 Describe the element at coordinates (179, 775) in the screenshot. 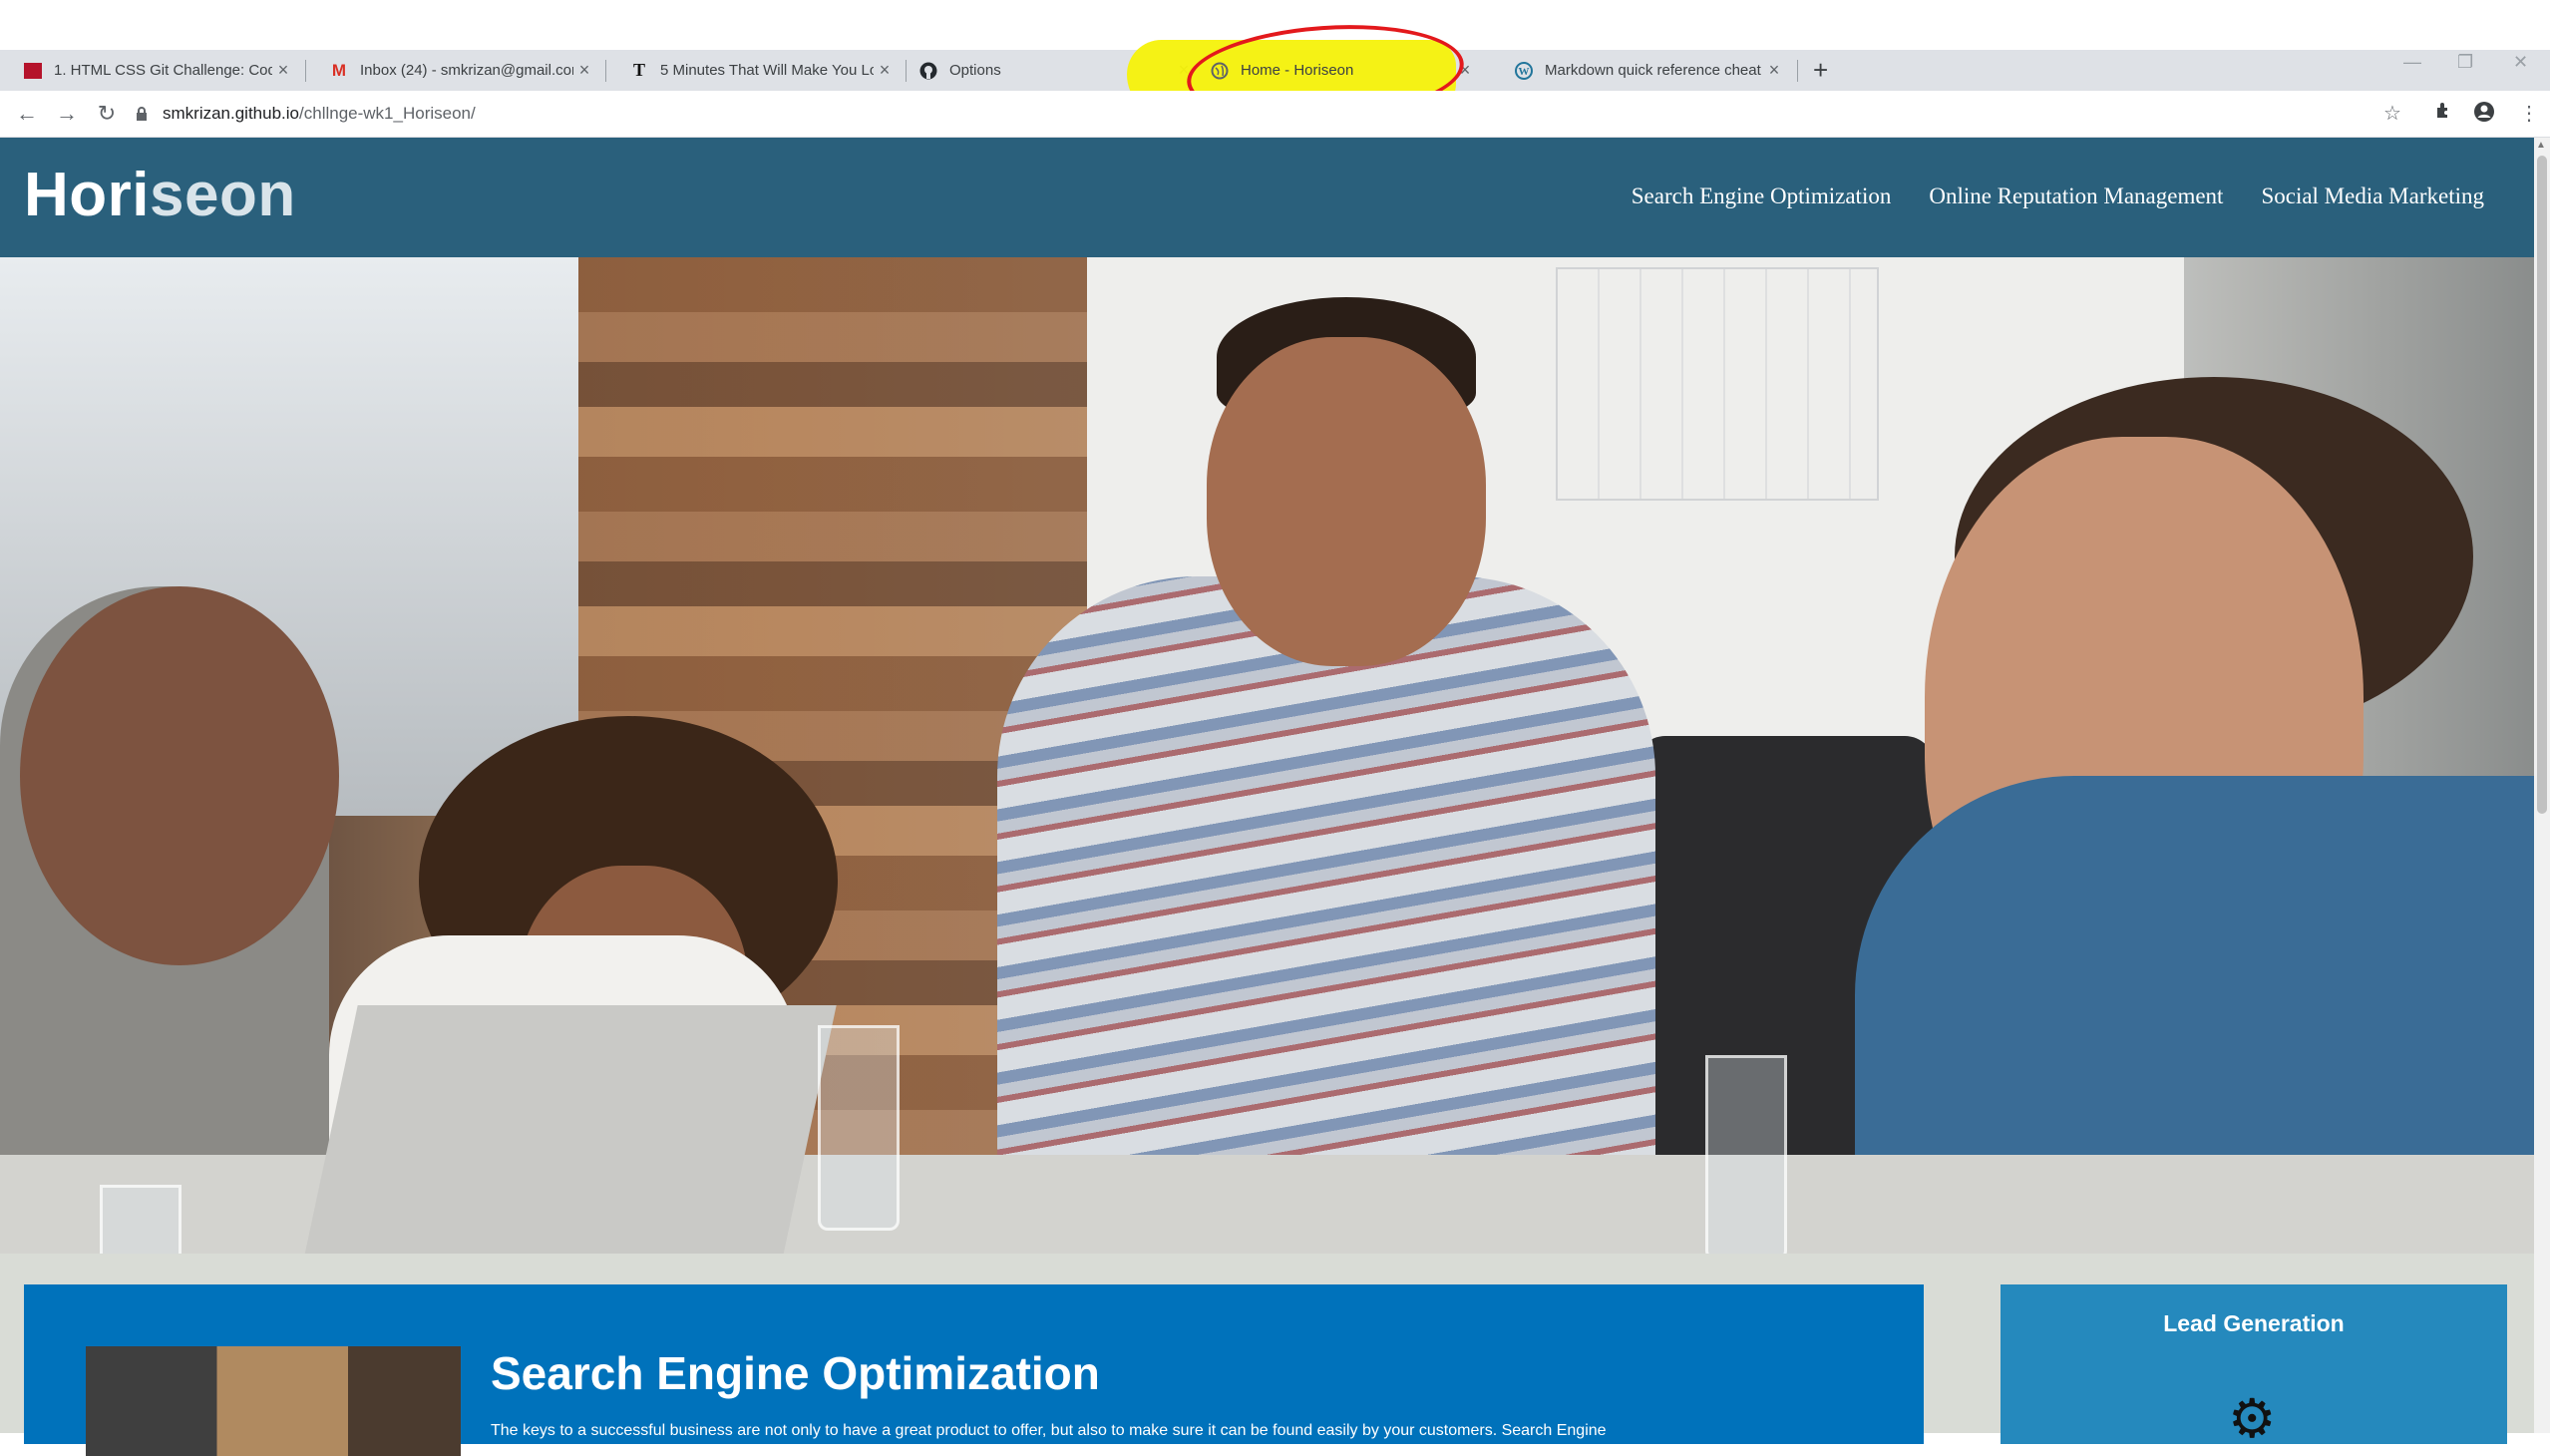

I see `hero-person-left-head` at that location.